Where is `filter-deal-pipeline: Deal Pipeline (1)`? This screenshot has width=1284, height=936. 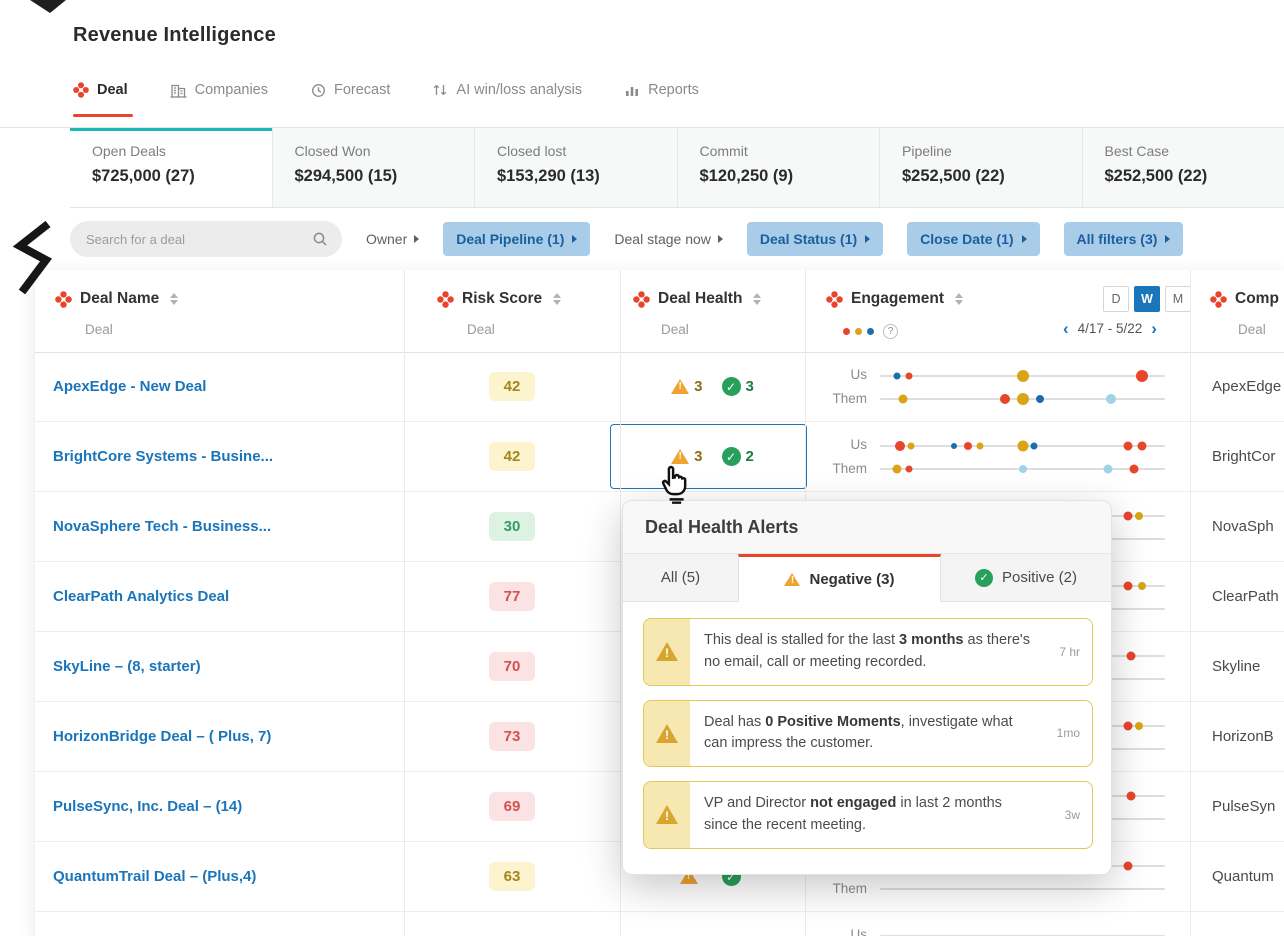 filter-deal-pipeline: Deal Pipeline (1) is located at coordinates (517, 239).